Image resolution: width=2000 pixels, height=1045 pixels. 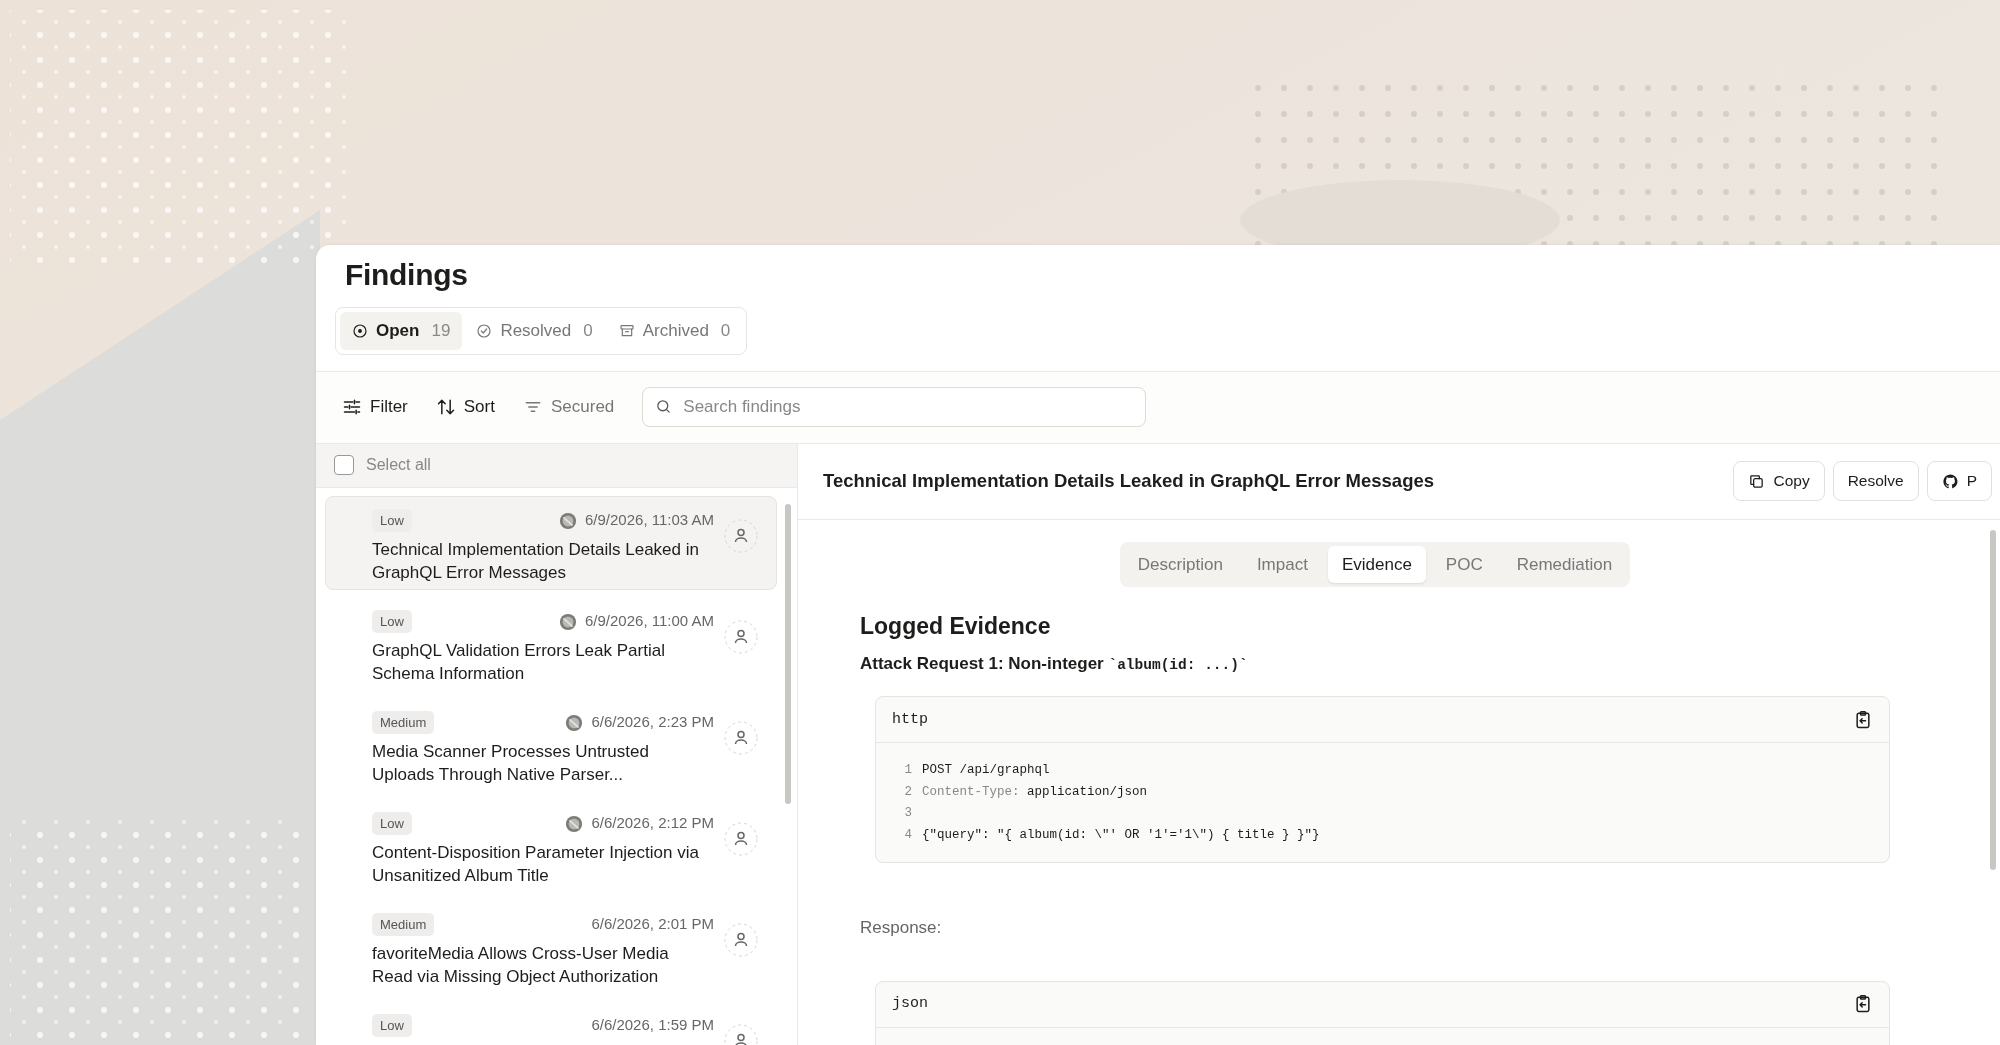 I want to click on select-all-checkbox, so click(x=344, y=465).